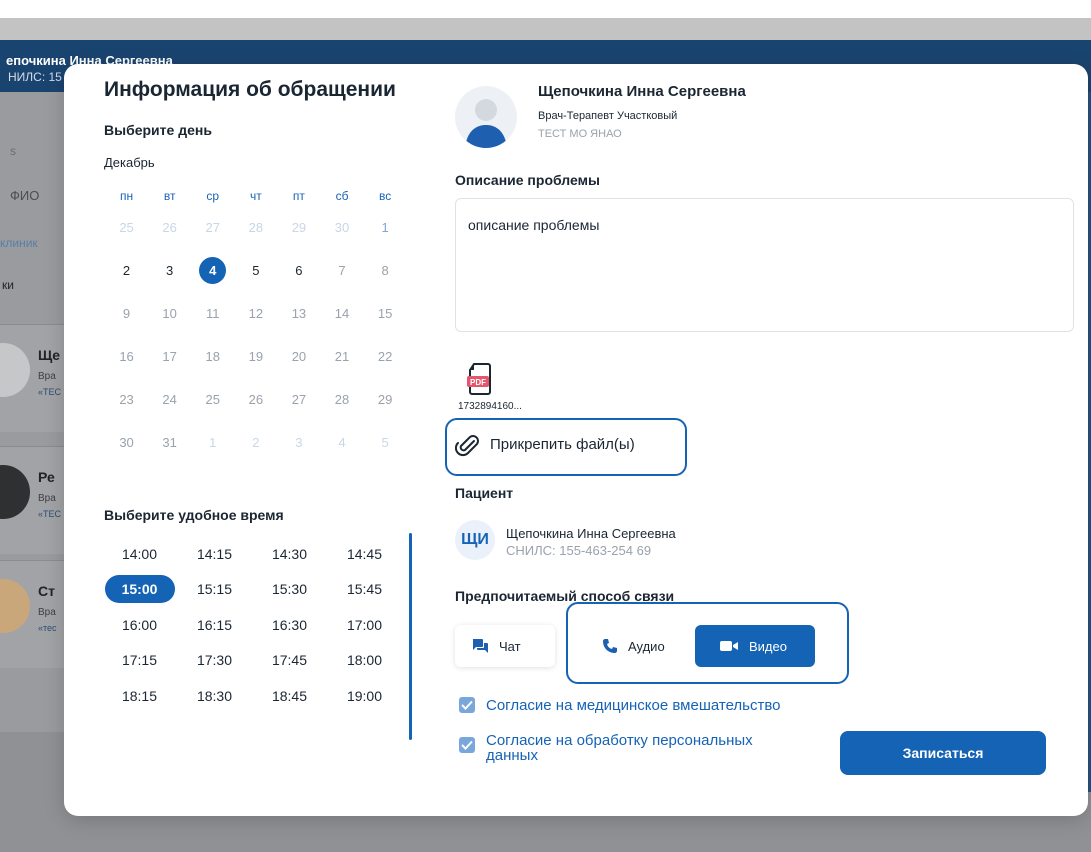 This screenshot has height=852, width=1091. What do you see at coordinates (619, 740) in the screenshot?
I see `consent-data-label: Согласие на обработку персональных` at bounding box center [619, 740].